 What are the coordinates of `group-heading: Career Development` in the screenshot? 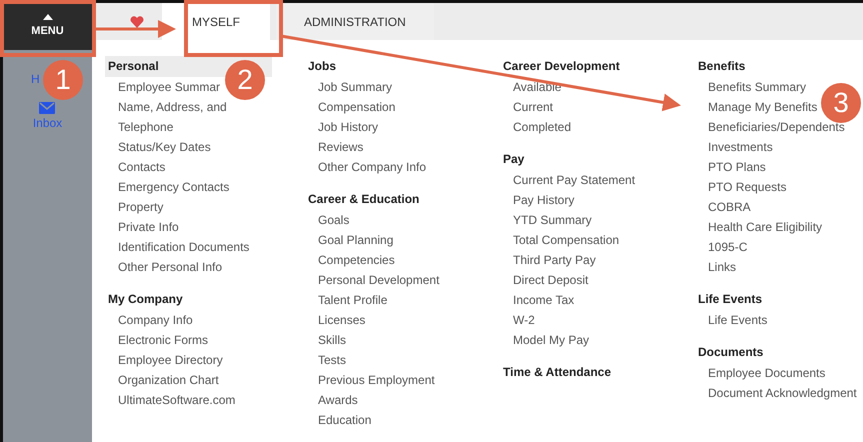 It's located at (561, 66).